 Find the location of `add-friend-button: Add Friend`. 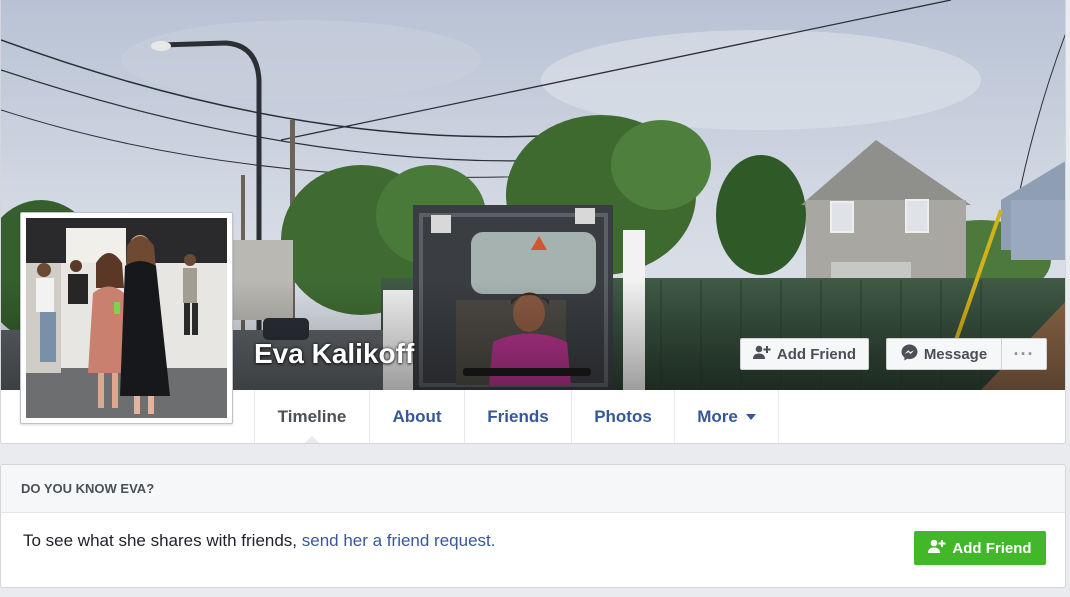

add-friend-button: Add Friend is located at coordinates (804, 354).